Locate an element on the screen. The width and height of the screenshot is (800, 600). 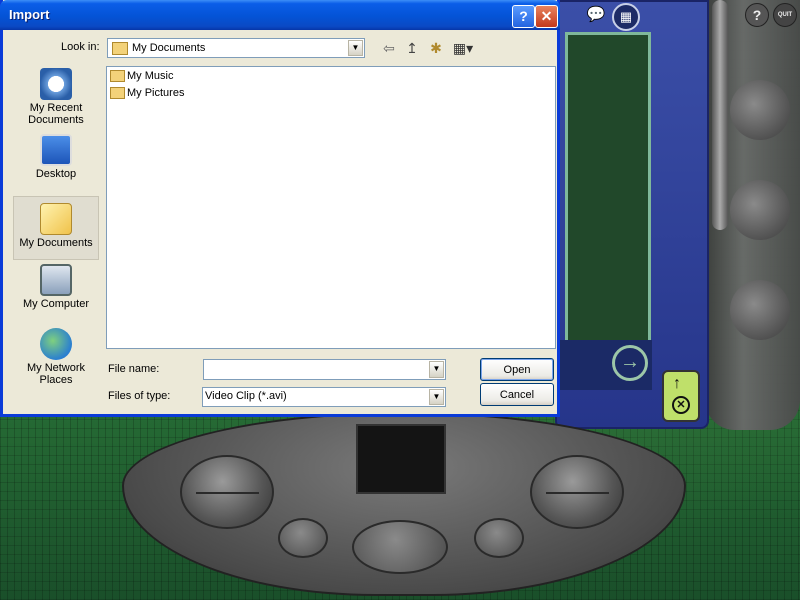
filename-input is located at coordinates (317, 369).